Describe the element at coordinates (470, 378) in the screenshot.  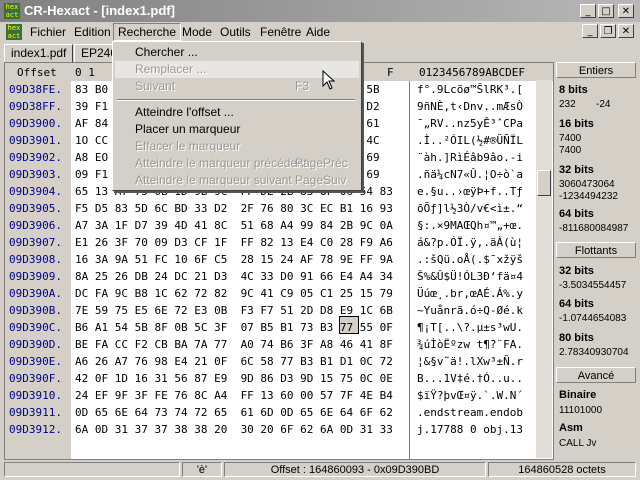
I see `row-ascii: B...1V‡é.†Ó..u..` at that location.